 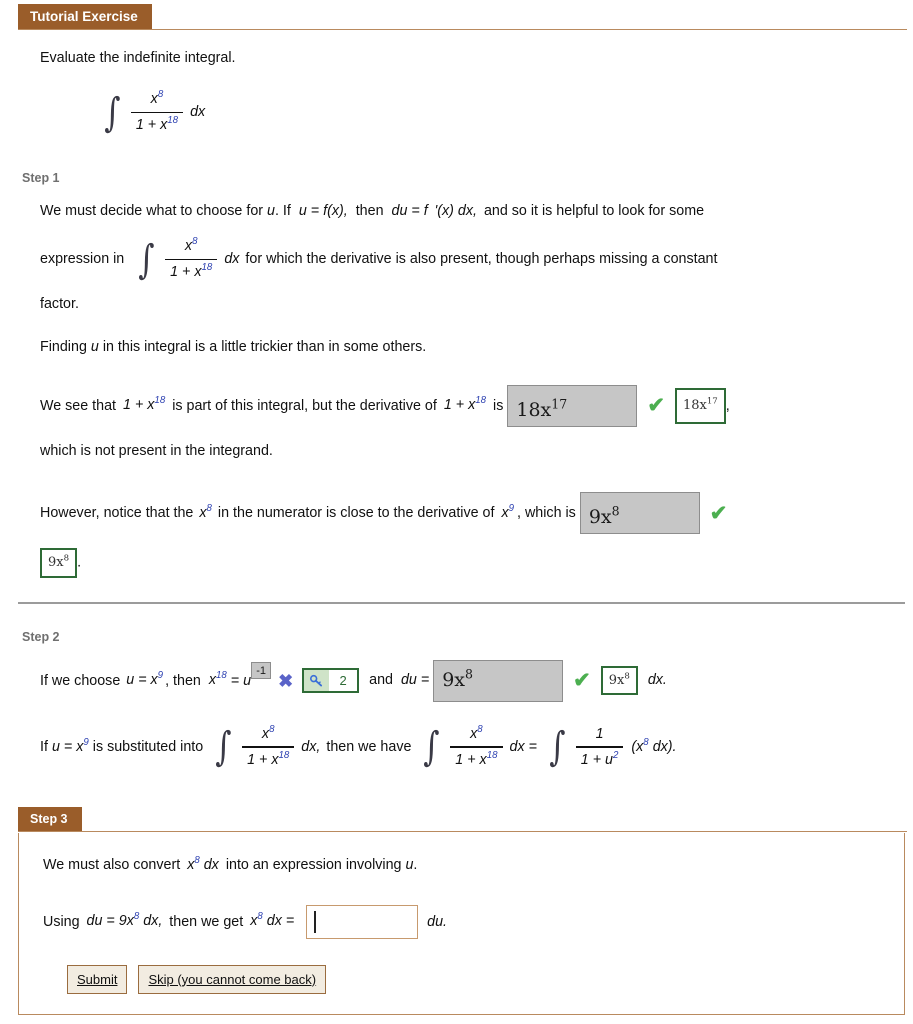 What do you see at coordinates (157, 124) in the screenshot?
I see `fraction-denominator: 1 + x18` at bounding box center [157, 124].